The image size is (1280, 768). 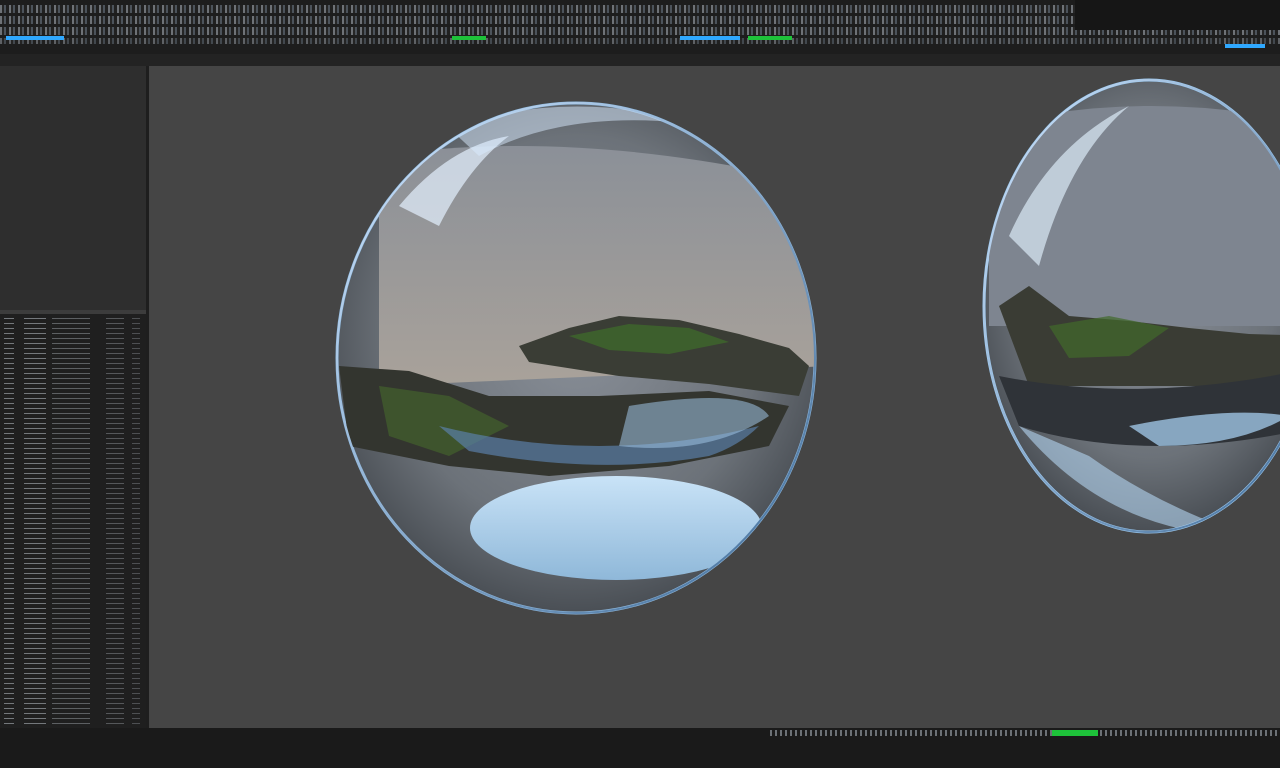 I want to click on timeline-bar, so click(x=640, y=748).